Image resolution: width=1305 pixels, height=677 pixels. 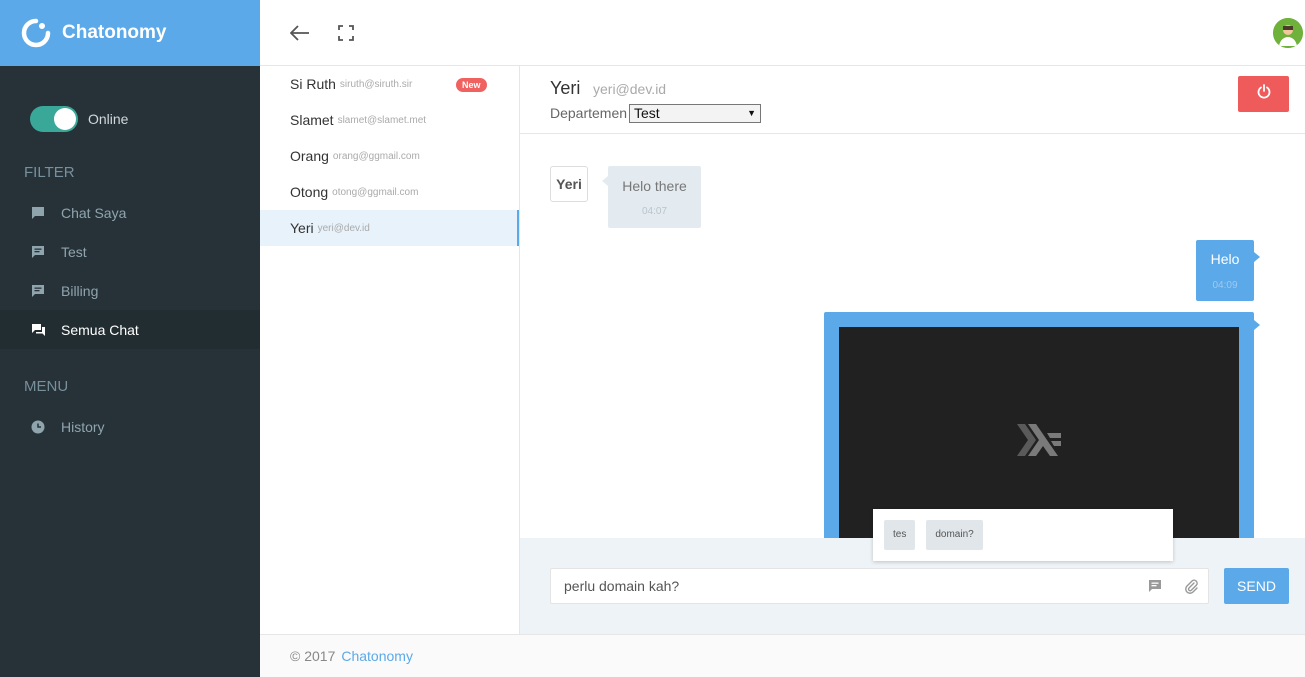 What do you see at coordinates (376, 156) in the screenshot?
I see `contact-email: orang@ggmail.com` at bounding box center [376, 156].